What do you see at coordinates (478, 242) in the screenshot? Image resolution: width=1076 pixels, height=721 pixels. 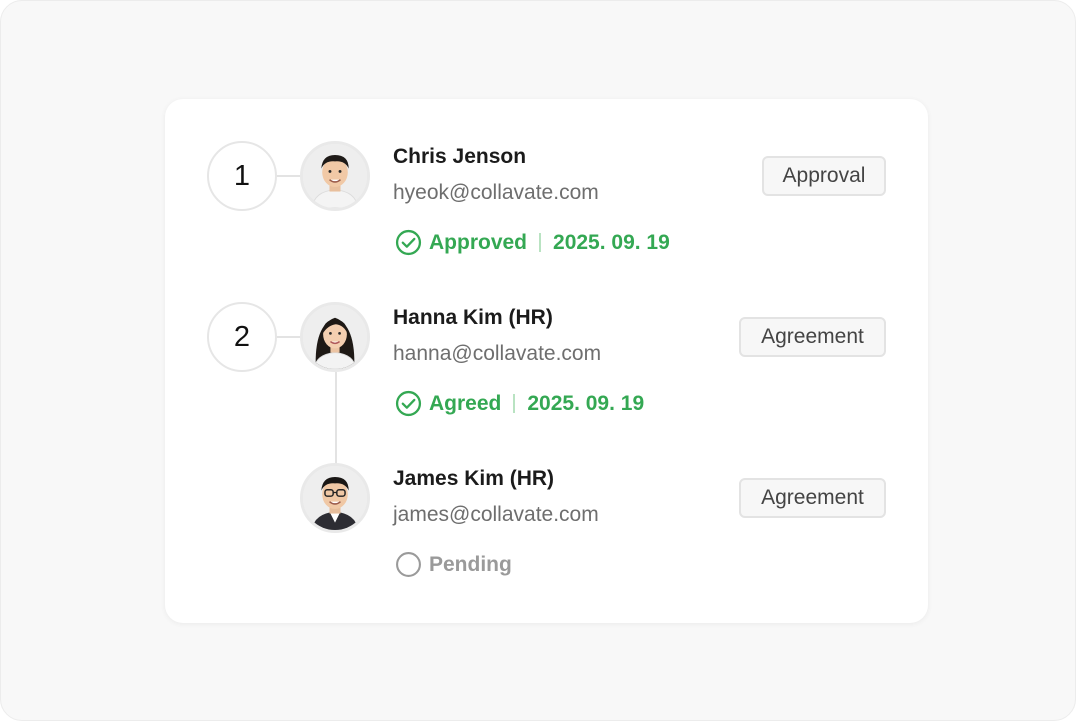 I see `status-label: Approved` at bounding box center [478, 242].